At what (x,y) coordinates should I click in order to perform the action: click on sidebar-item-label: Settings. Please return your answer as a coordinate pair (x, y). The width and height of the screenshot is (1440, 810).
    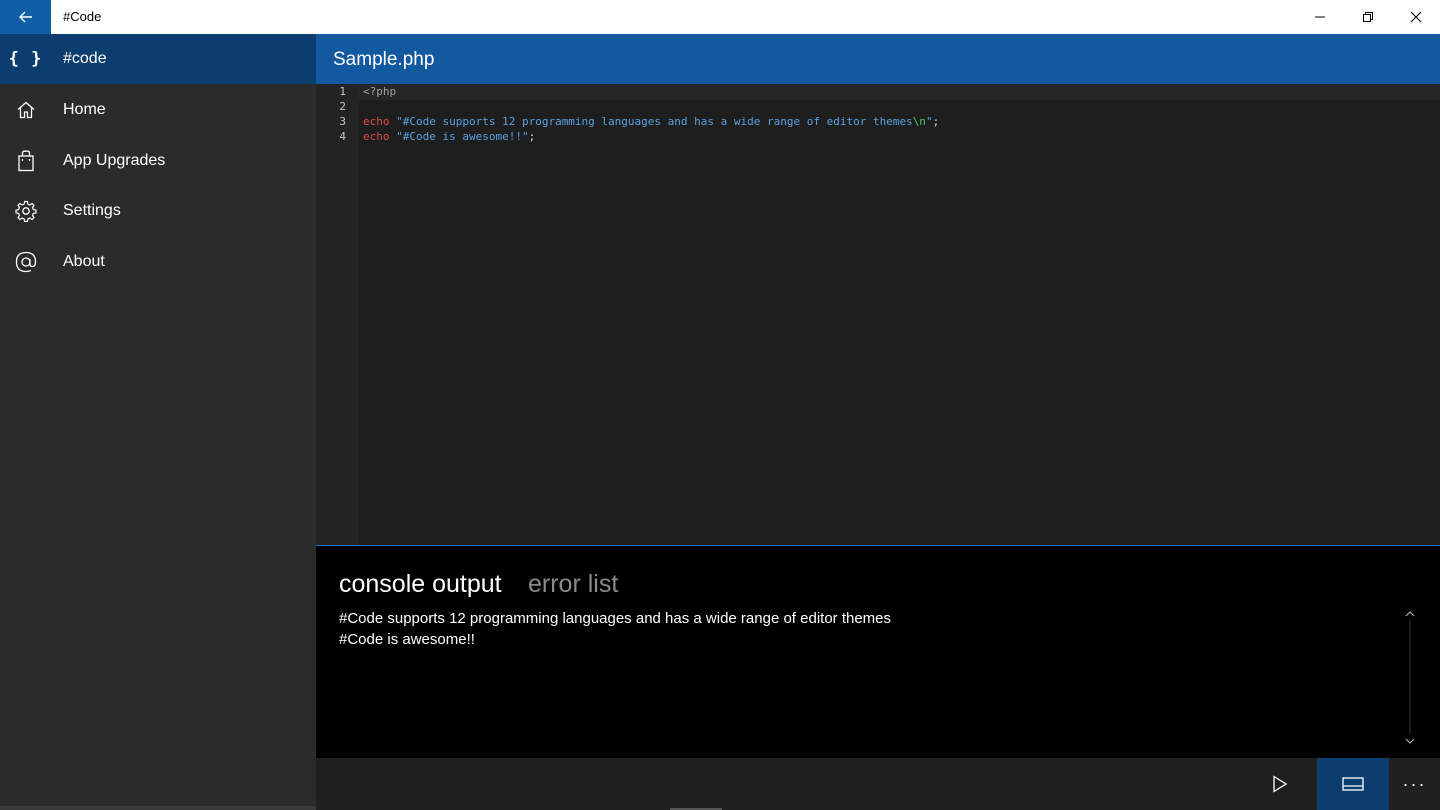
    Looking at the image, I should click on (92, 210).